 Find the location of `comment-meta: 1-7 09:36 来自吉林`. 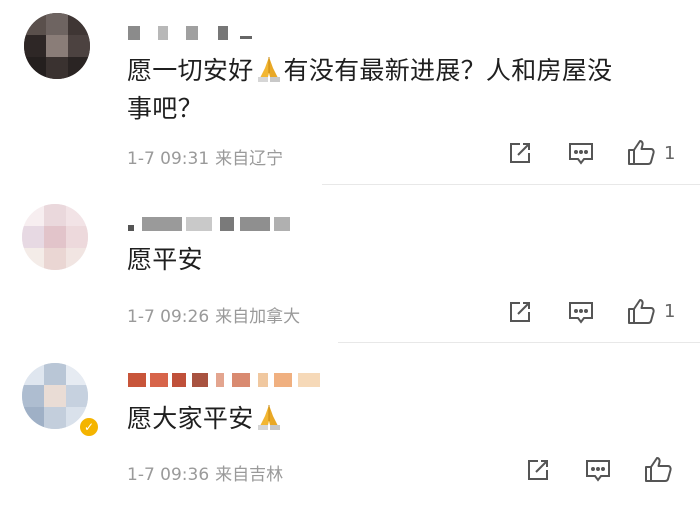

comment-meta: 1-7 09:36 来自吉林 is located at coordinates (205, 472).